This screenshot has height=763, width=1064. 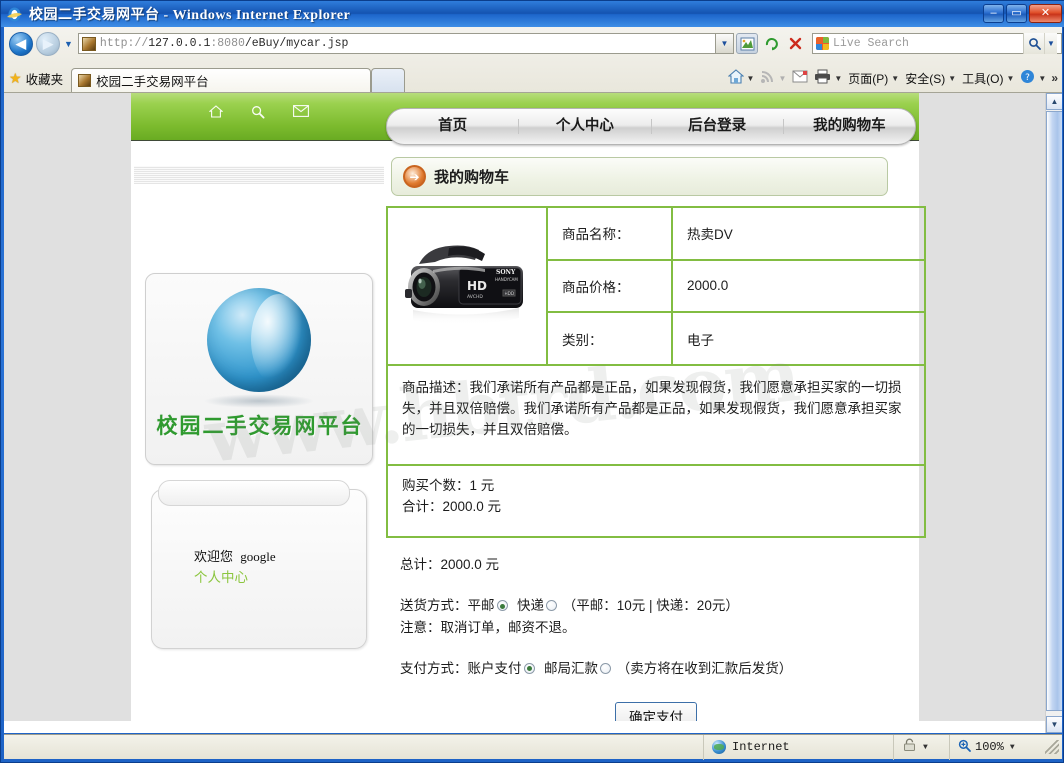 I want to click on window-controls: – ▭ ✕, so click(x=1022, y=13).